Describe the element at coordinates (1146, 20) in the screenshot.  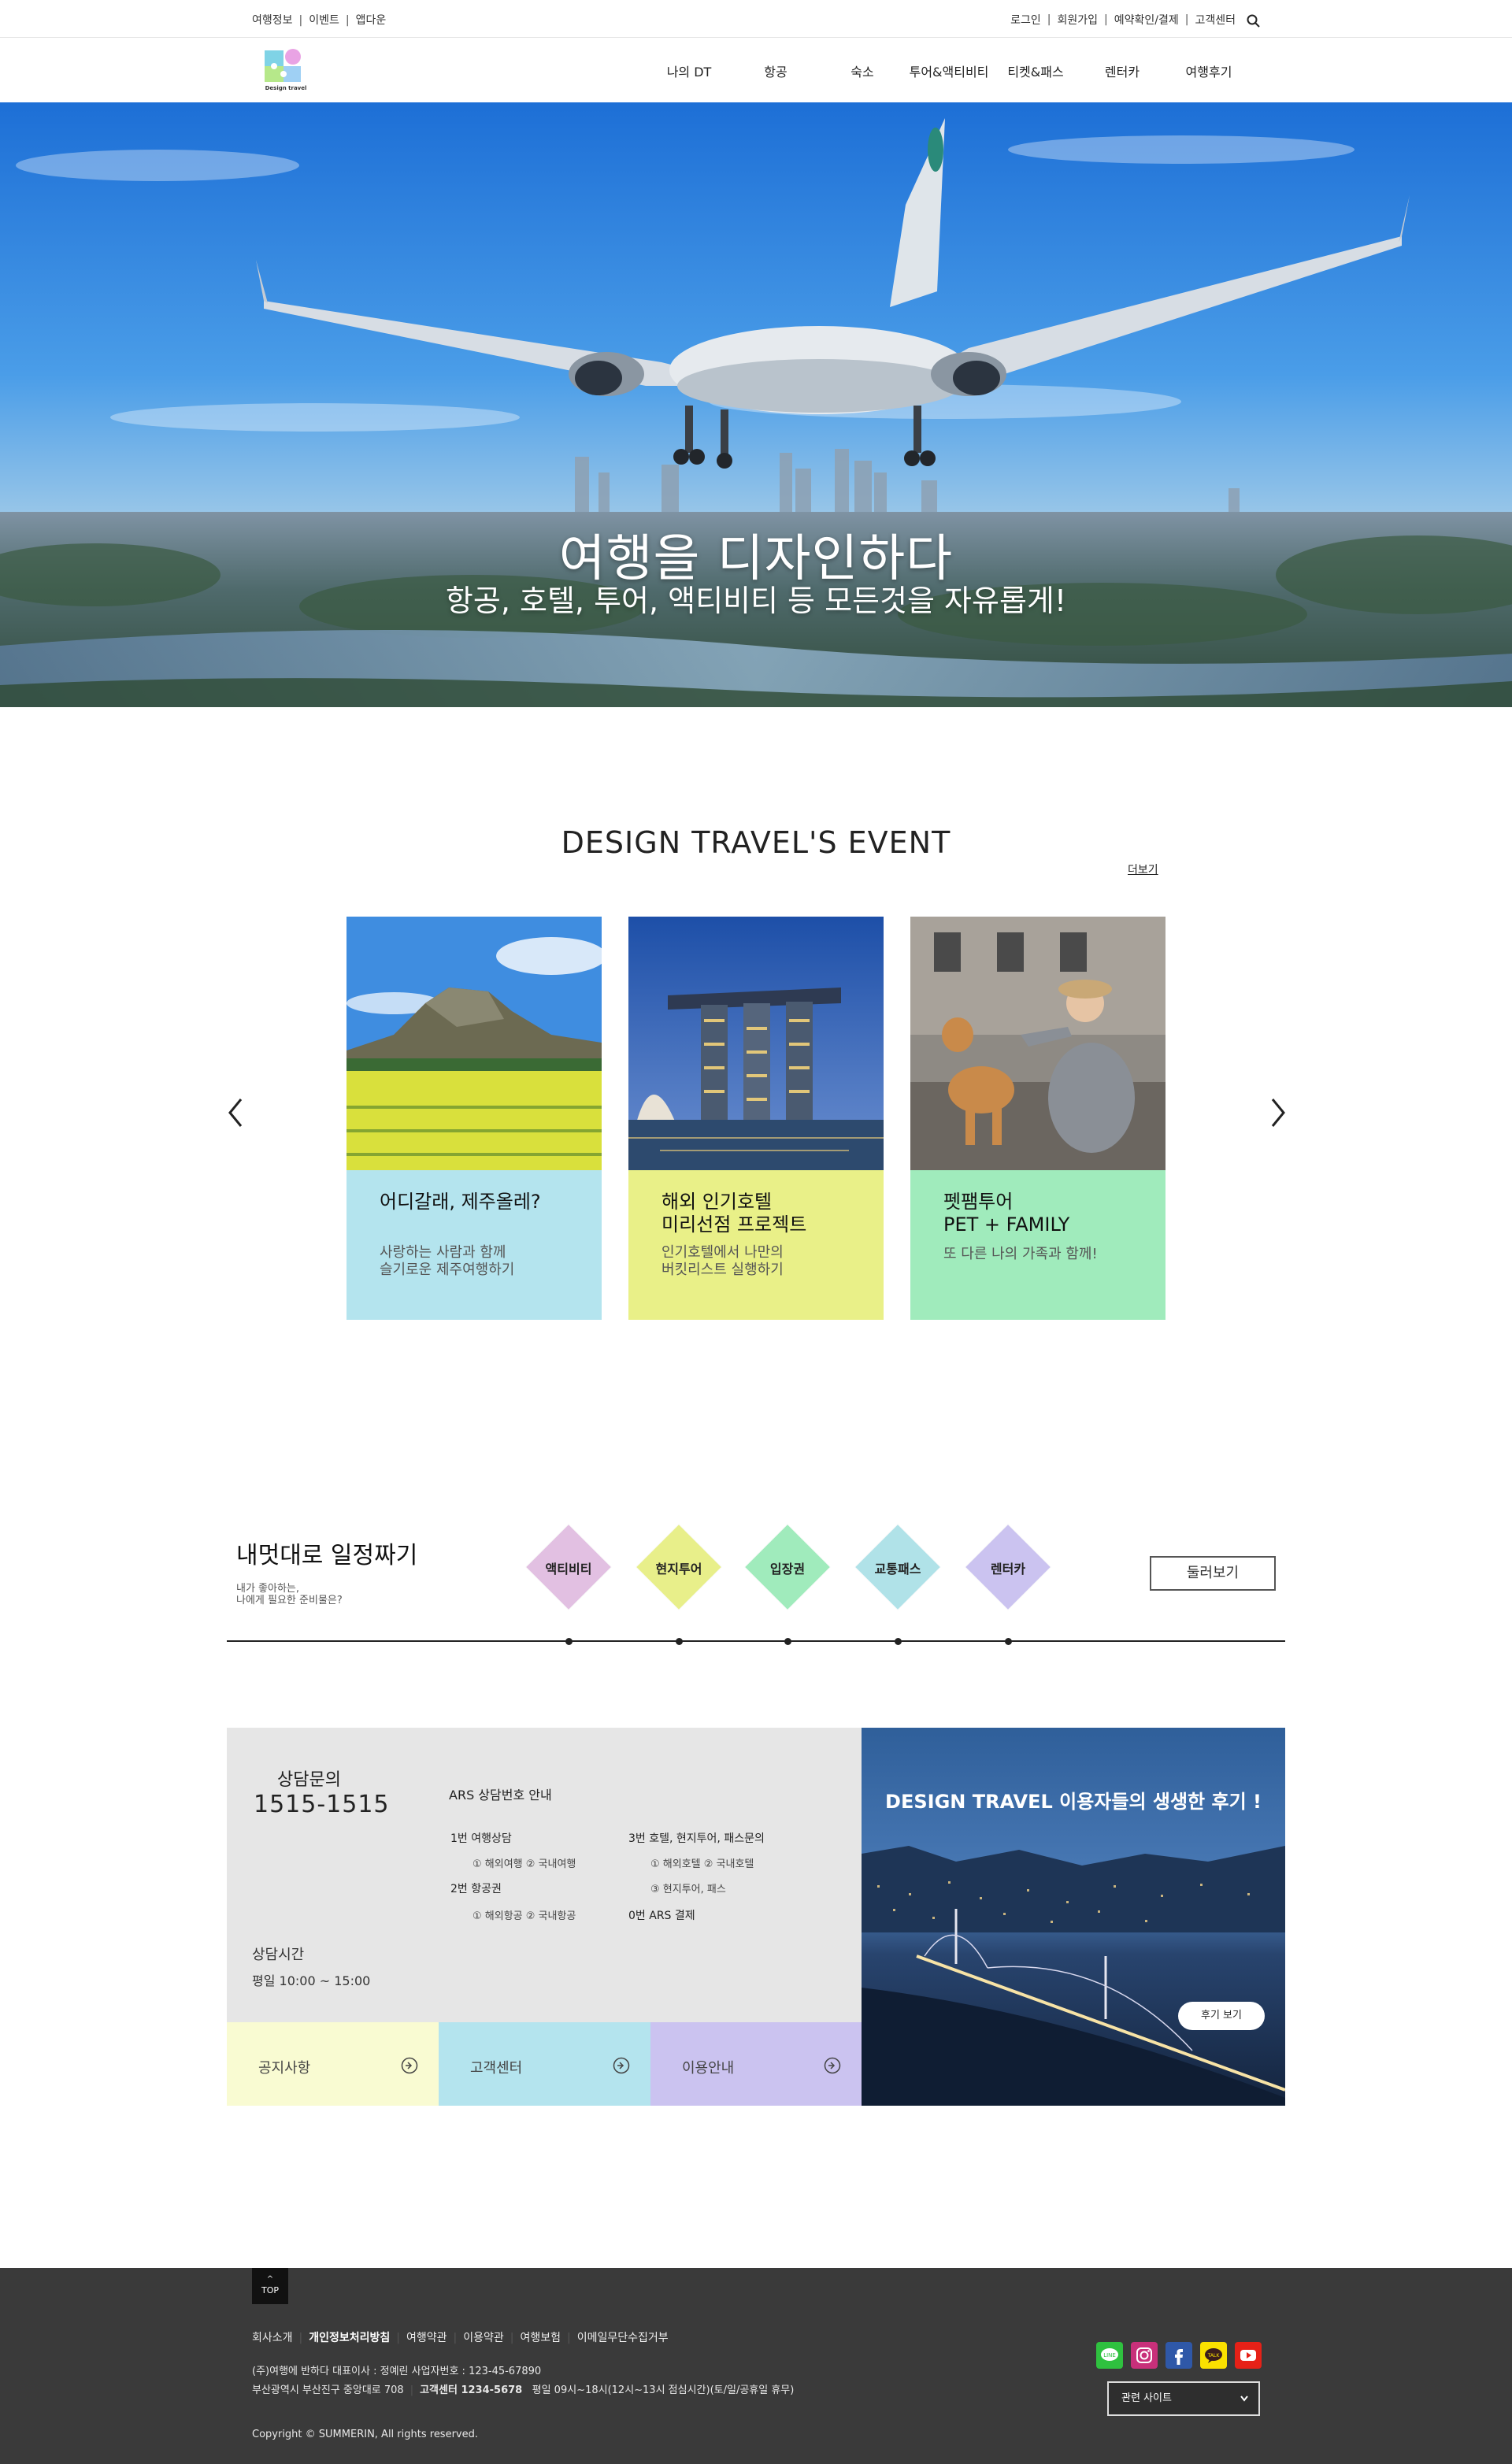
I see `link-reservation: 예약확인/결제` at that location.